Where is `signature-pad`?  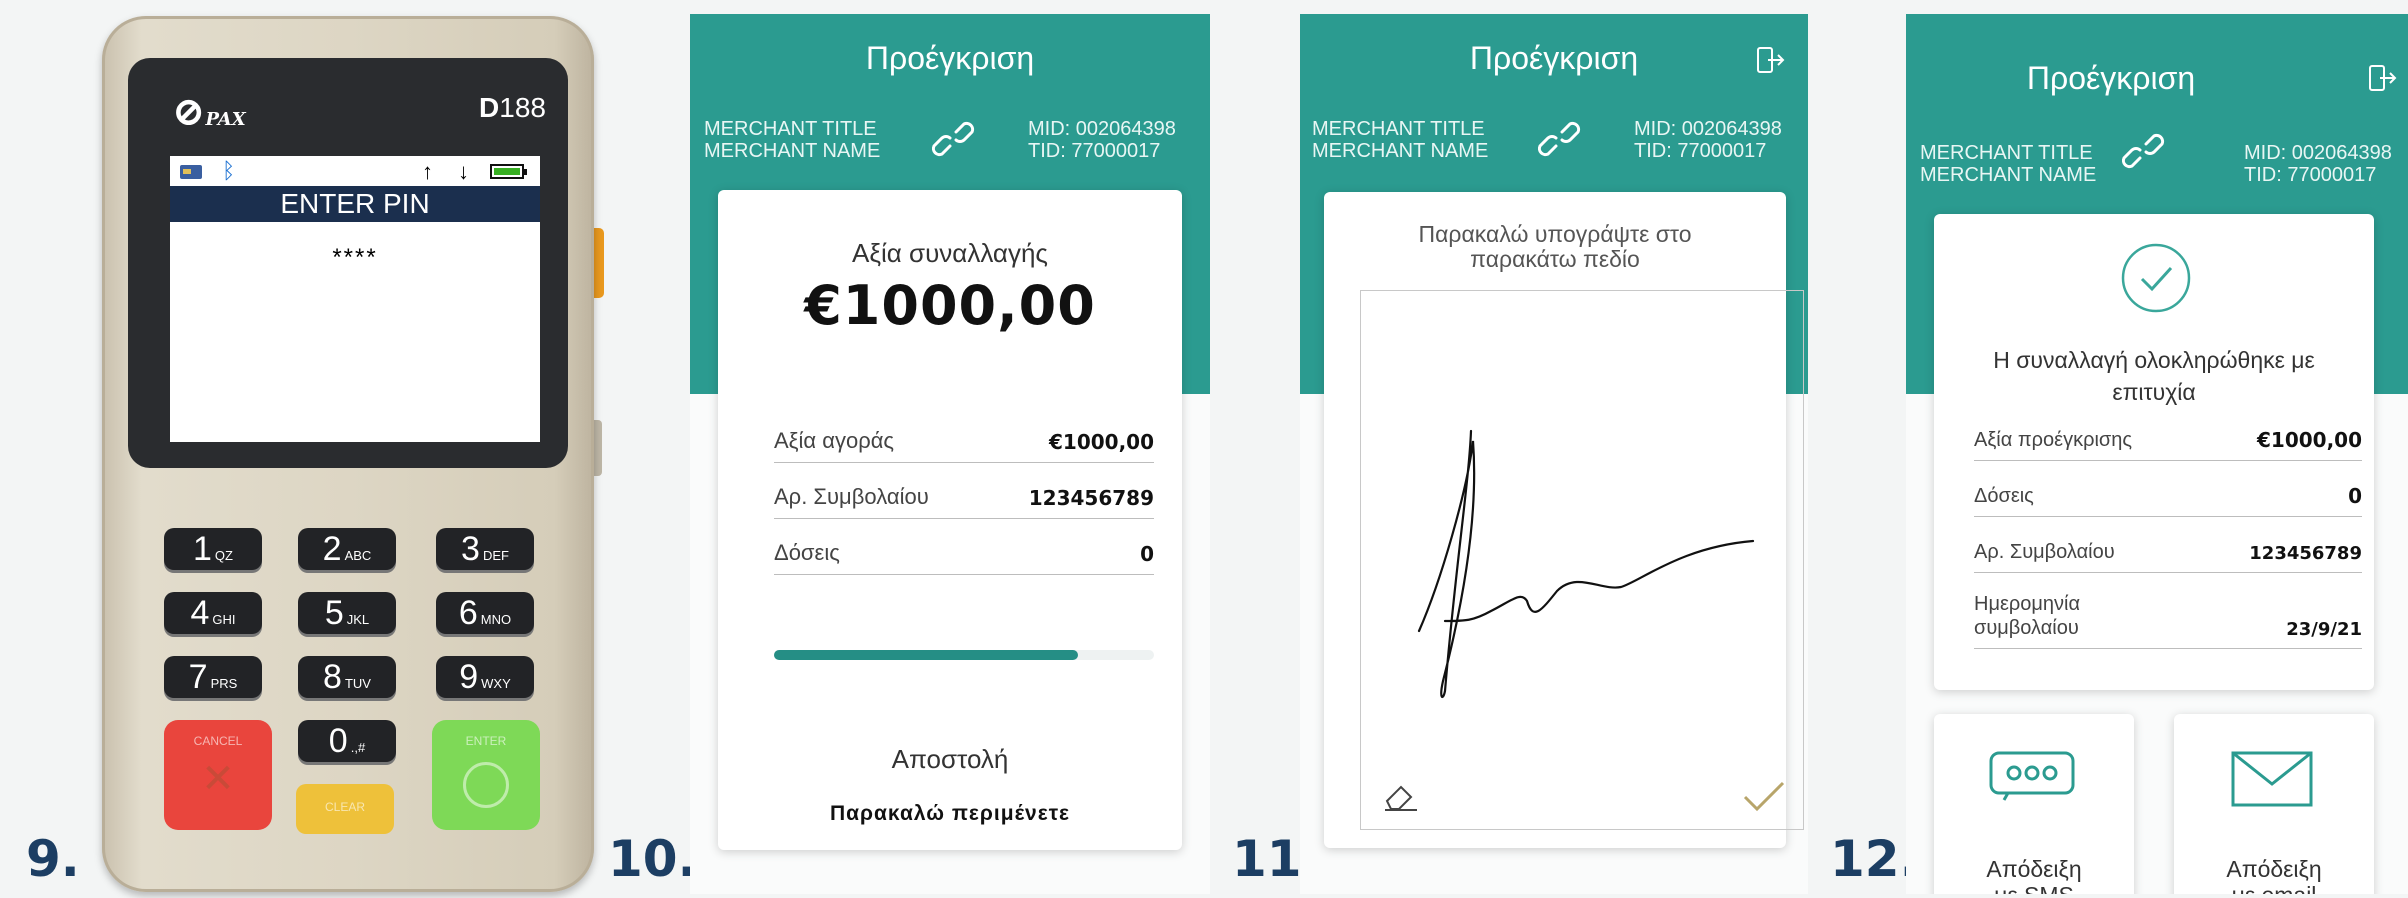 signature-pad is located at coordinates (1582, 560).